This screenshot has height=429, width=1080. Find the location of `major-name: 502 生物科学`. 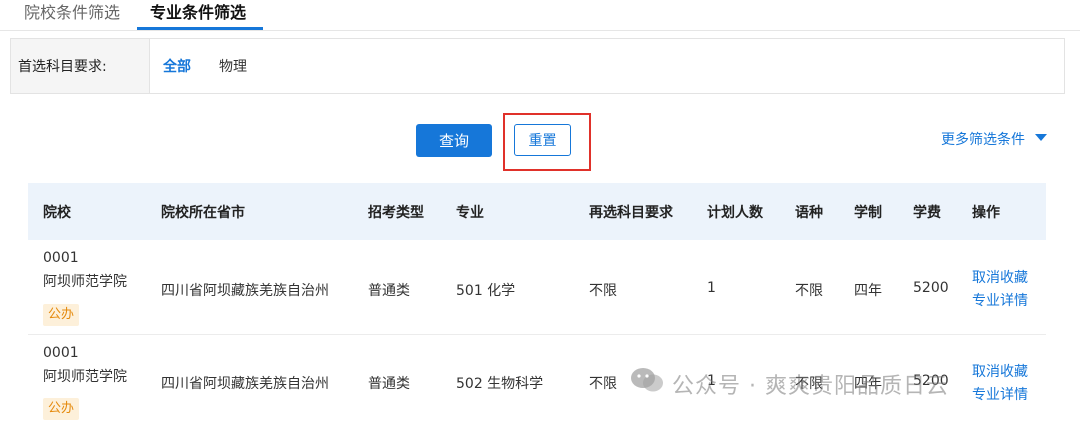

major-name: 502 生物科学 is located at coordinates (500, 384).